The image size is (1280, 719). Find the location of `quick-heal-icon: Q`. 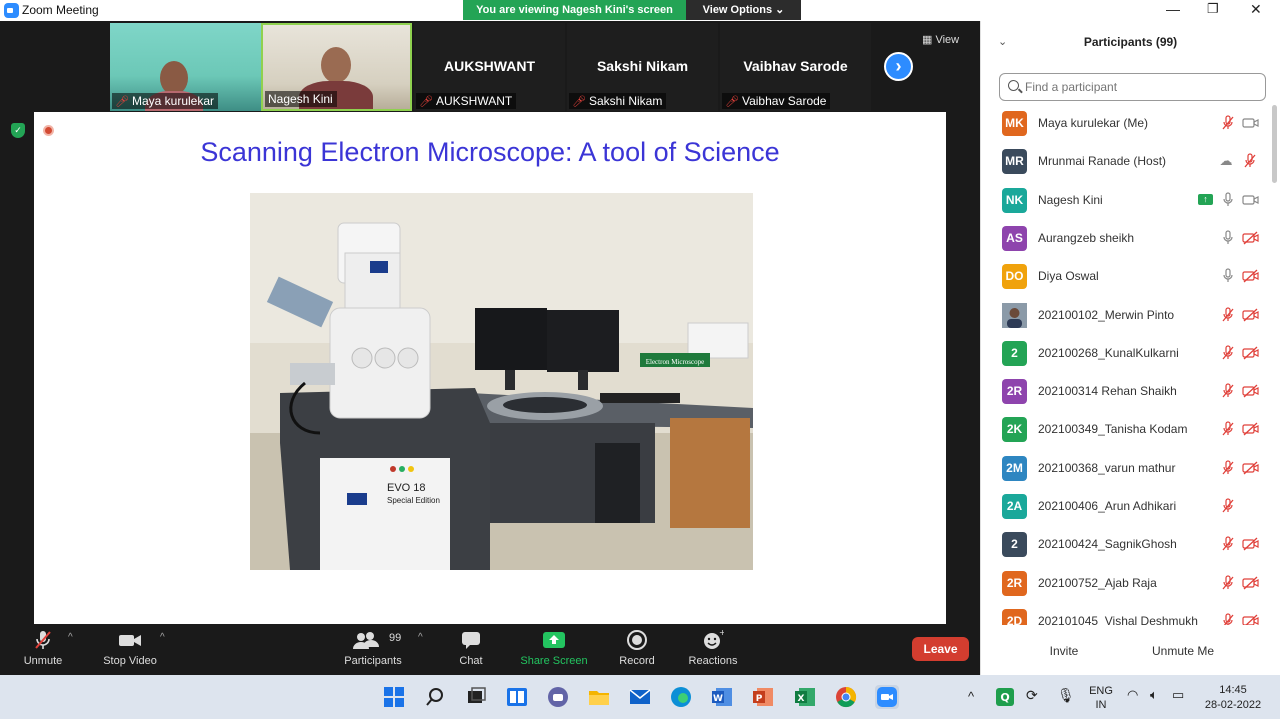

quick-heal-icon: Q is located at coordinates (1005, 697).